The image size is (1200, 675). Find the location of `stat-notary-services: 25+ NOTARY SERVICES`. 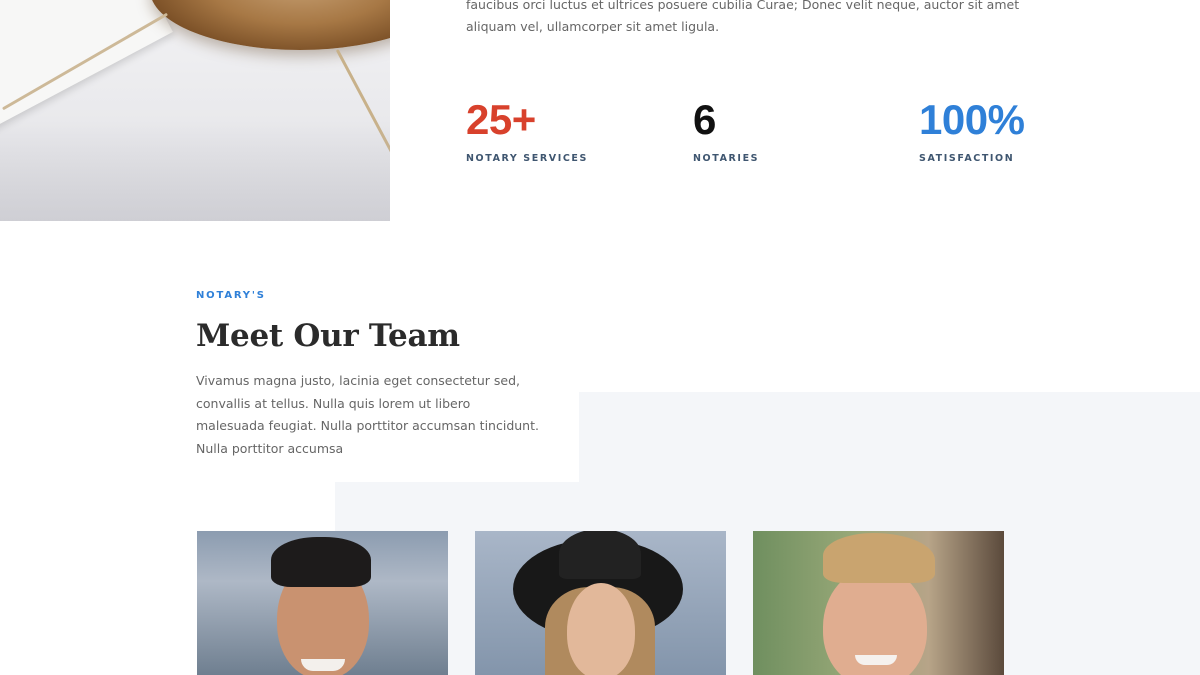

stat-notary-services: 25+ NOTARY SERVICES is located at coordinates (527, 130).